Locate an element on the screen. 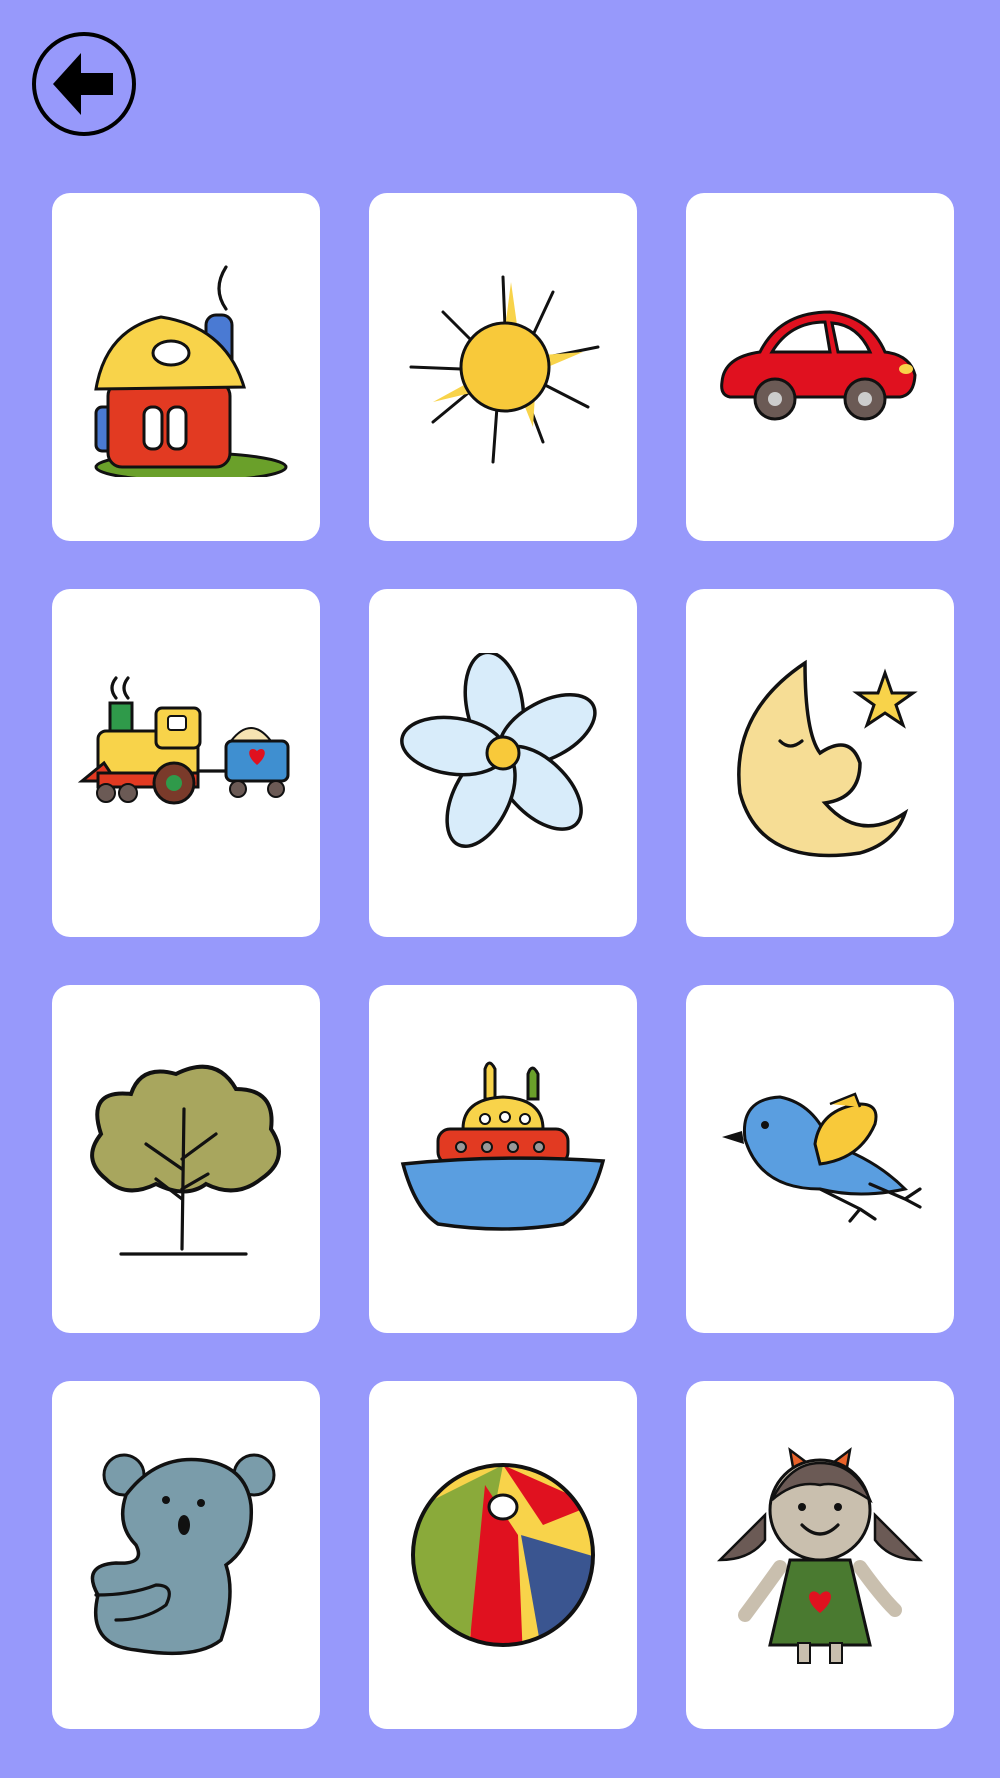 The image size is (1000, 1778). card-doll is located at coordinates (820, 1555).